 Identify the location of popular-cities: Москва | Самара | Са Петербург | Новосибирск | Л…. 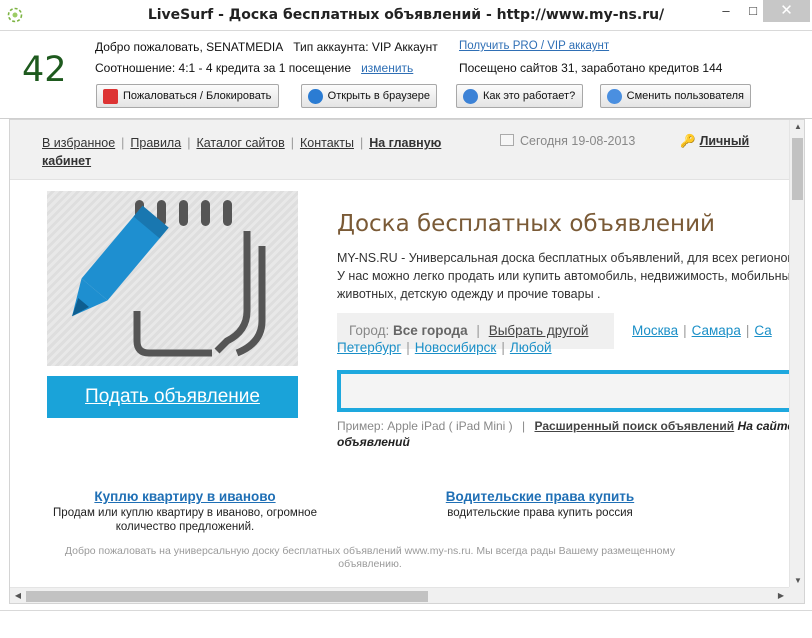
(567, 342).